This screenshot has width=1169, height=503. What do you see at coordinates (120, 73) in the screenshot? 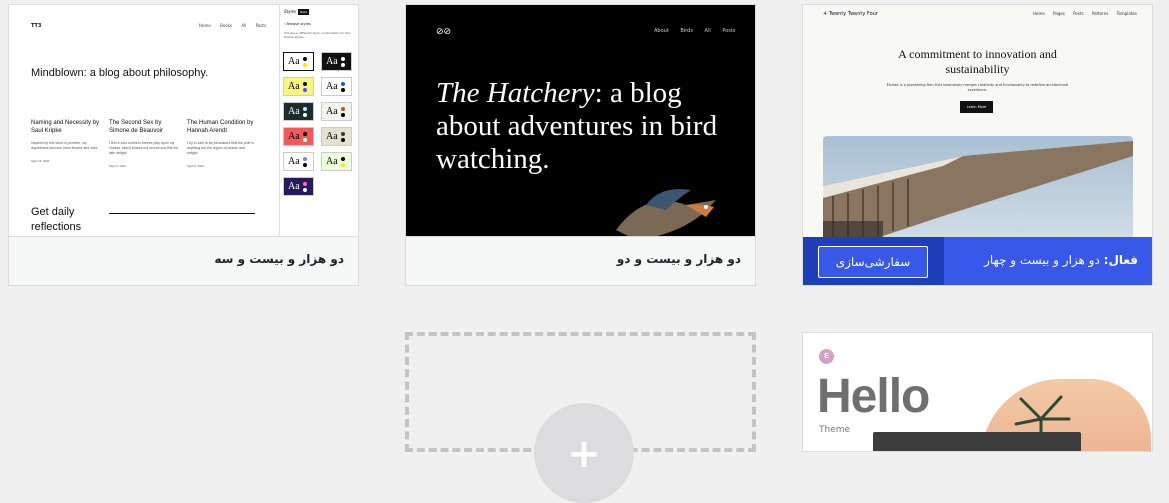
I see `preview-hero: Mindblown: a blog about philosophy.` at bounding box center [120, 73].